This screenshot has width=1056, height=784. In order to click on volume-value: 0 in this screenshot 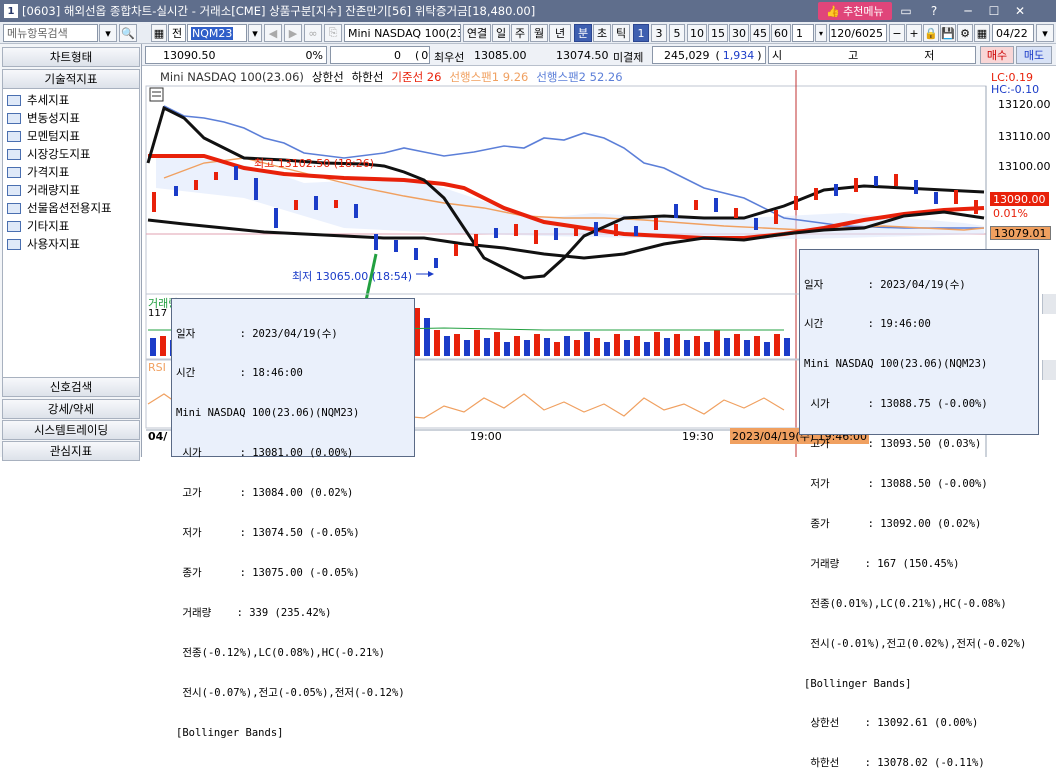, I will do `click(397, 55)`.